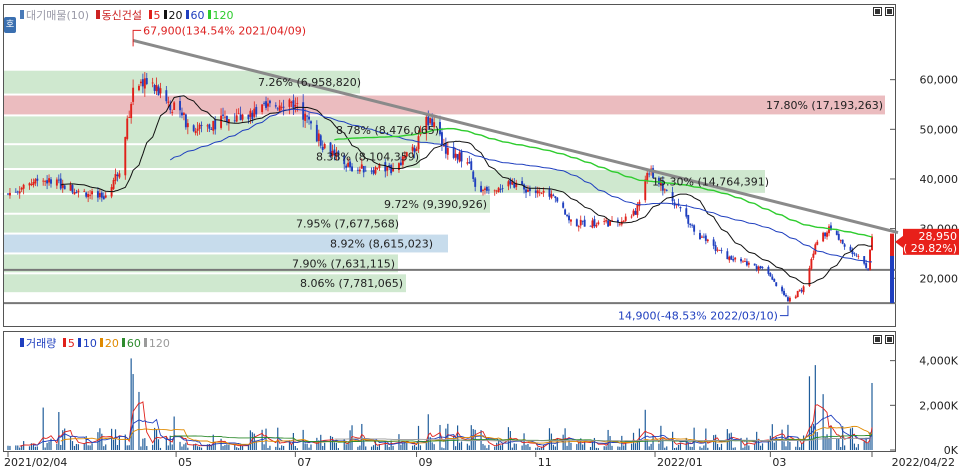 This screenshot has width=961, height=469. What do you see at coordinates (58, 15) in the screenshot?
I see `price-indicator-label: 대기매물(10)` at bounding box center [58, 15].